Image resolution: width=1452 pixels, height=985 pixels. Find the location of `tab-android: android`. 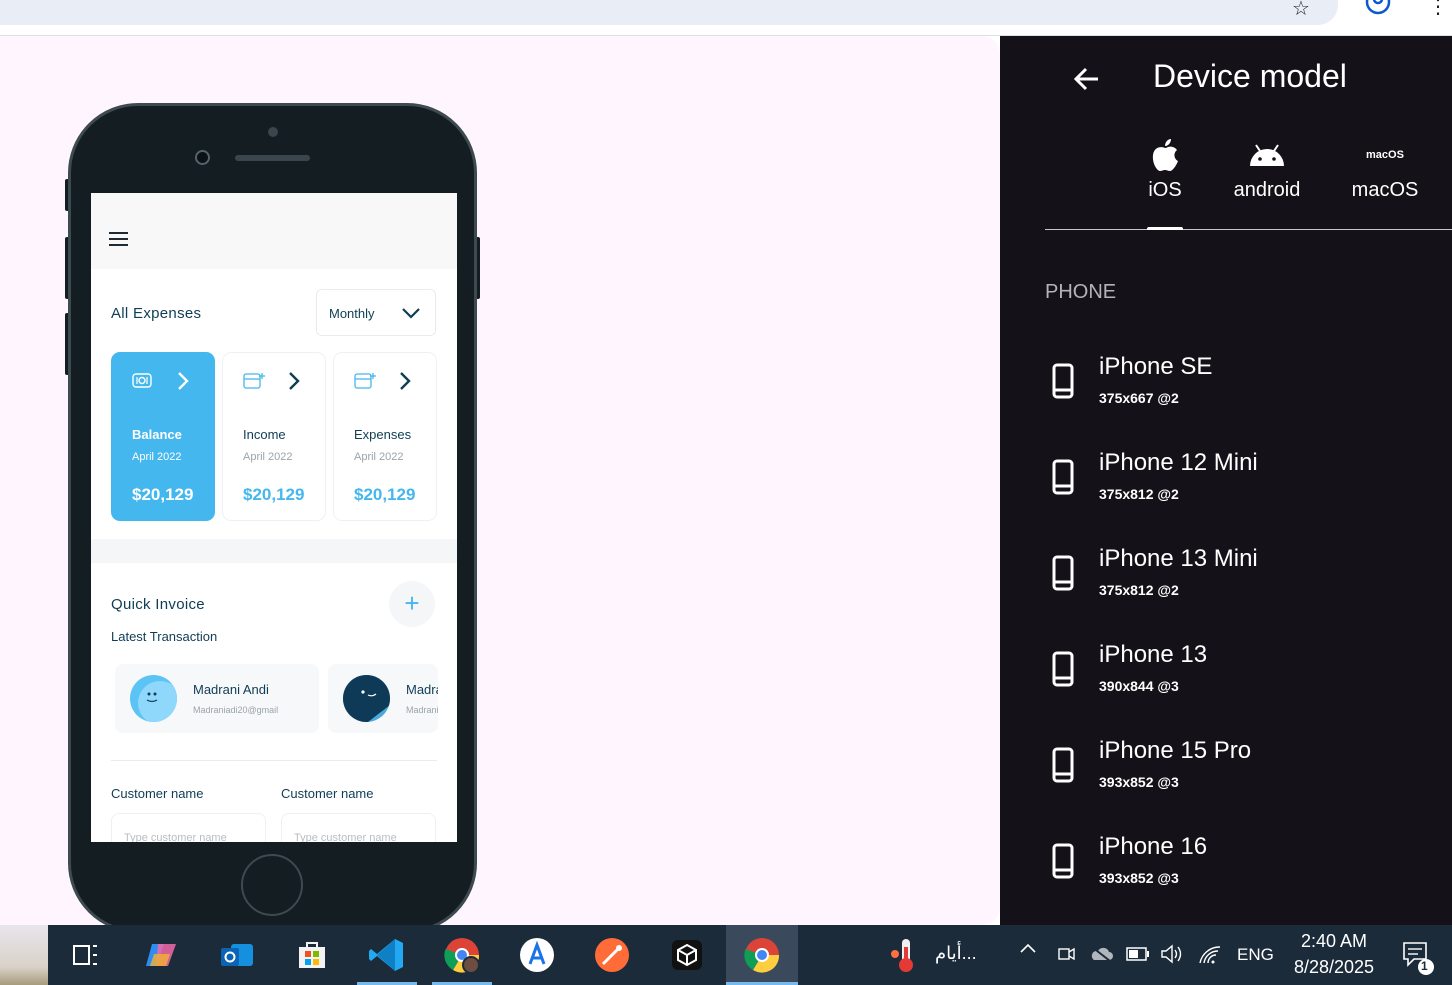

tab-android: android is located at coordinates (1267, 169).